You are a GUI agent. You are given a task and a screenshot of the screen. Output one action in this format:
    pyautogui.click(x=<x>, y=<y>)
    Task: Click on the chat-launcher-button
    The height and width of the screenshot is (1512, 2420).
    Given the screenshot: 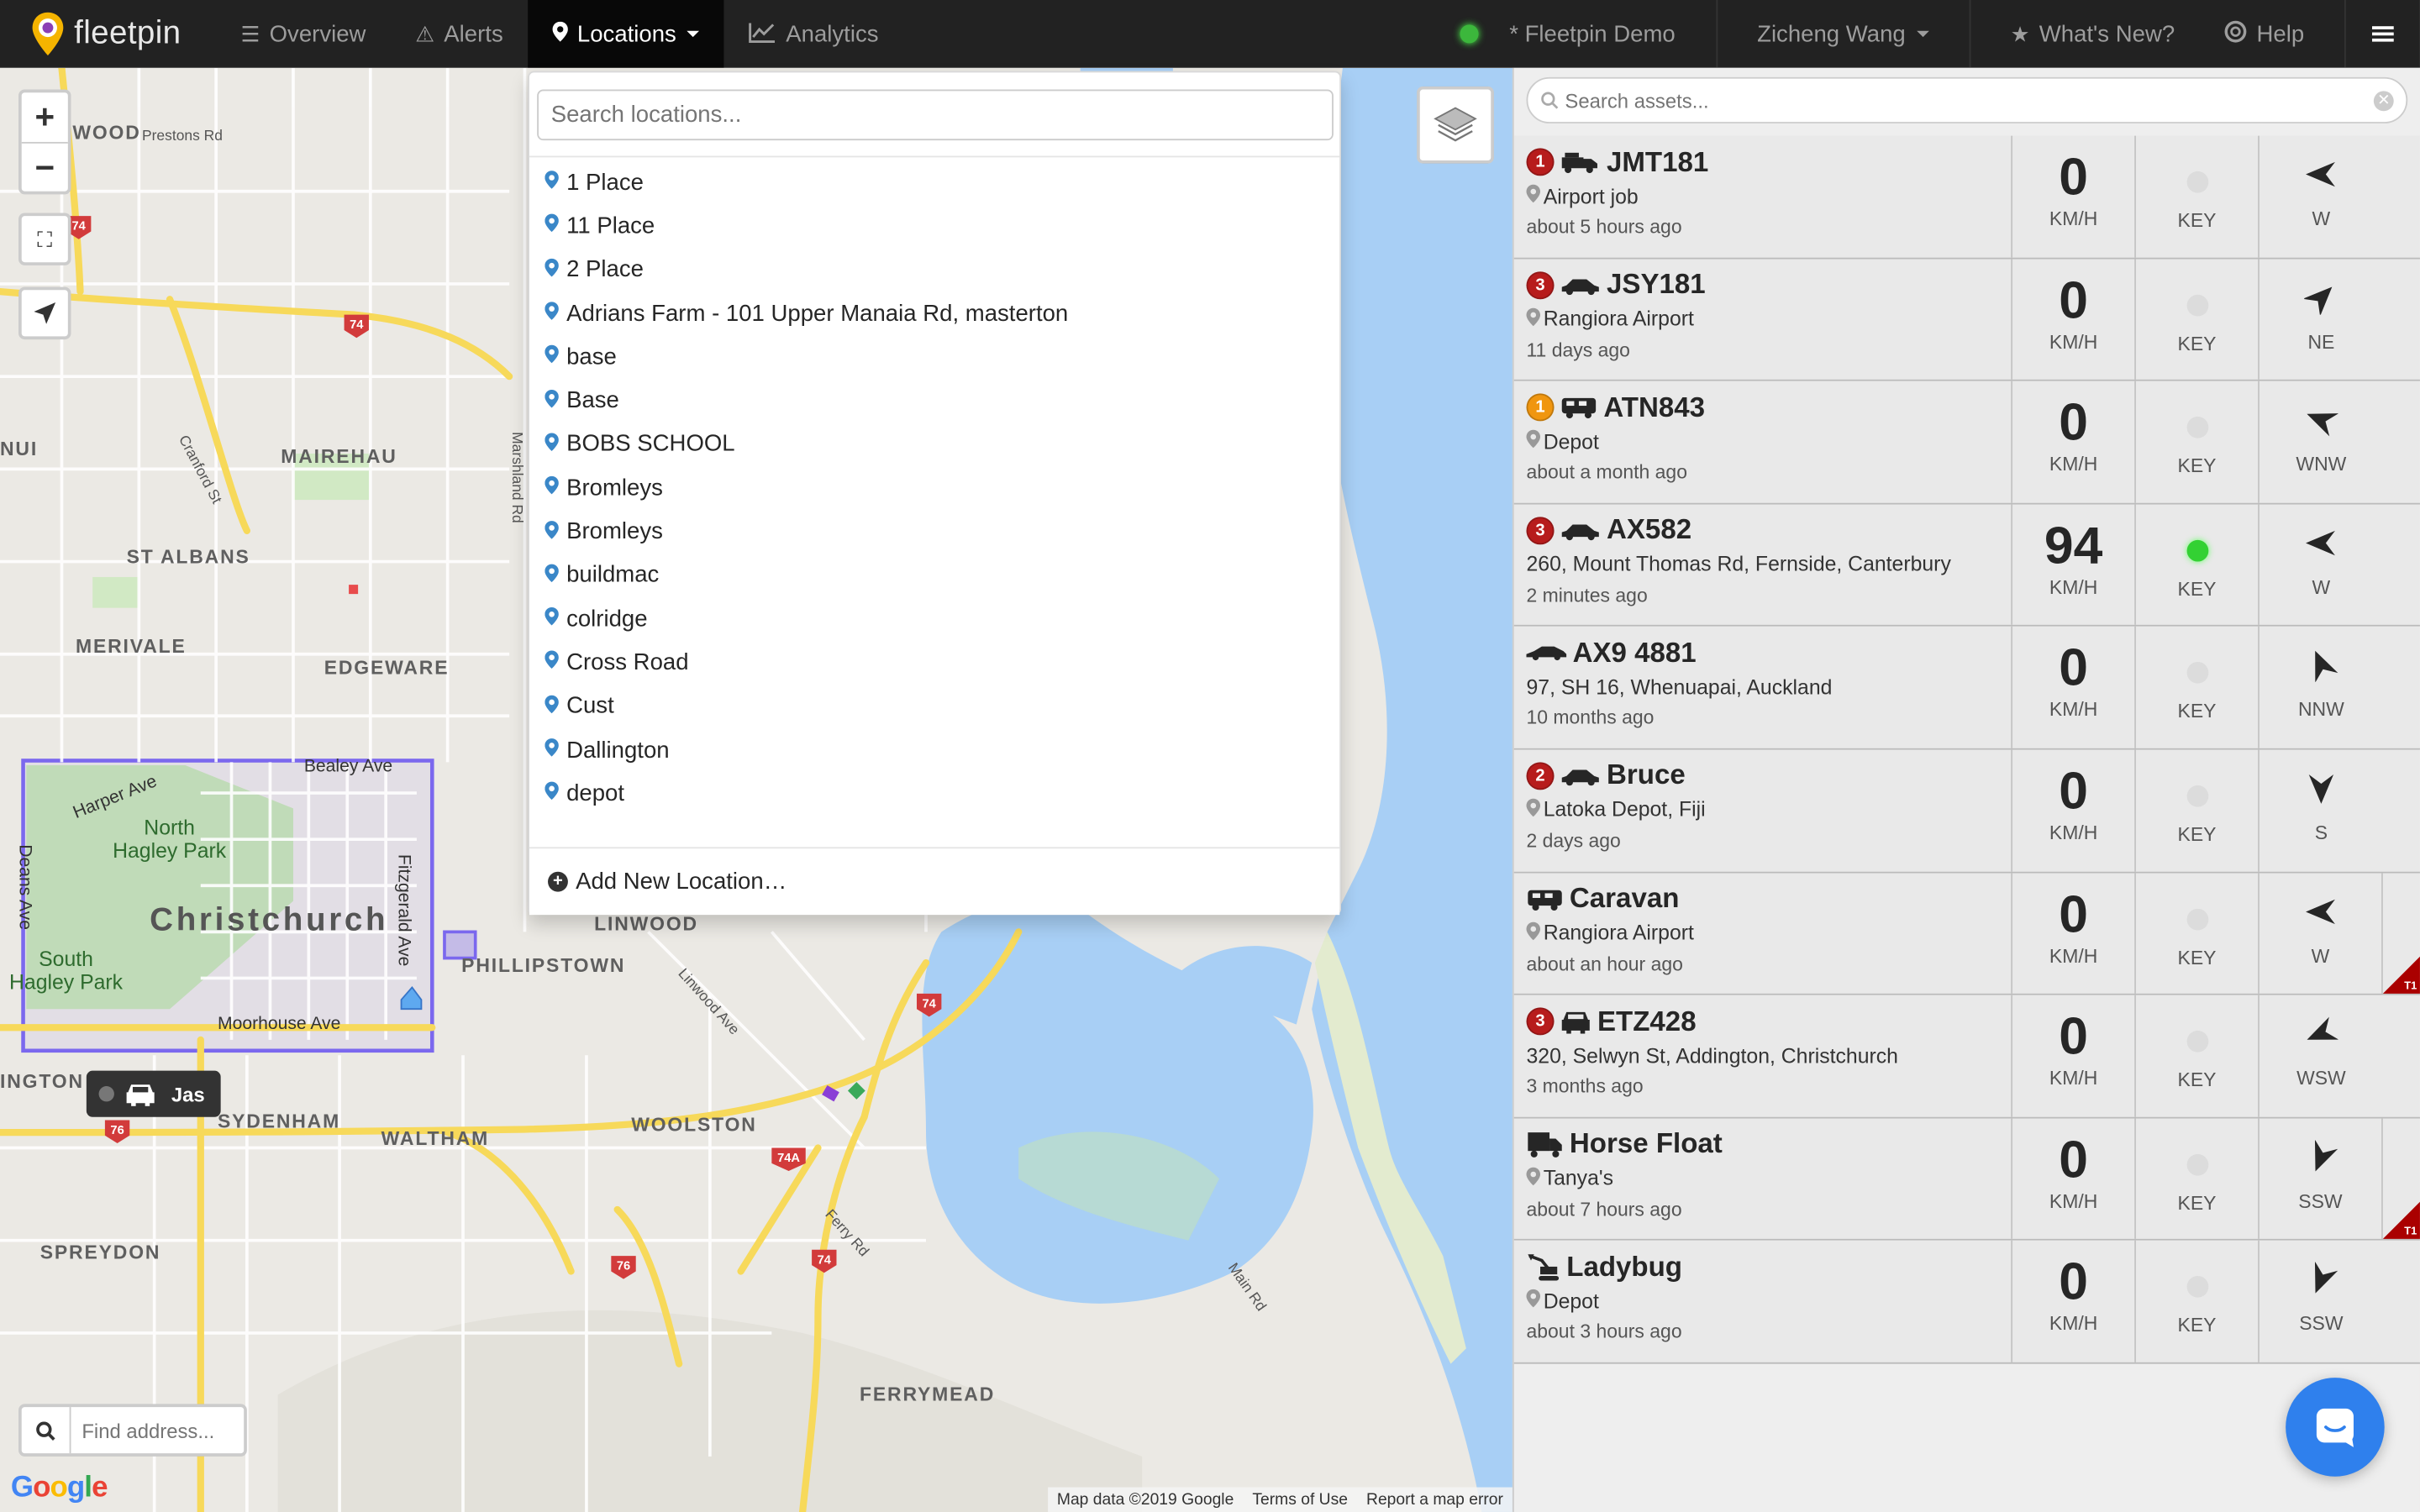 What is the action you would take?
    pyautogui.click(x=2335, y=1427)
    